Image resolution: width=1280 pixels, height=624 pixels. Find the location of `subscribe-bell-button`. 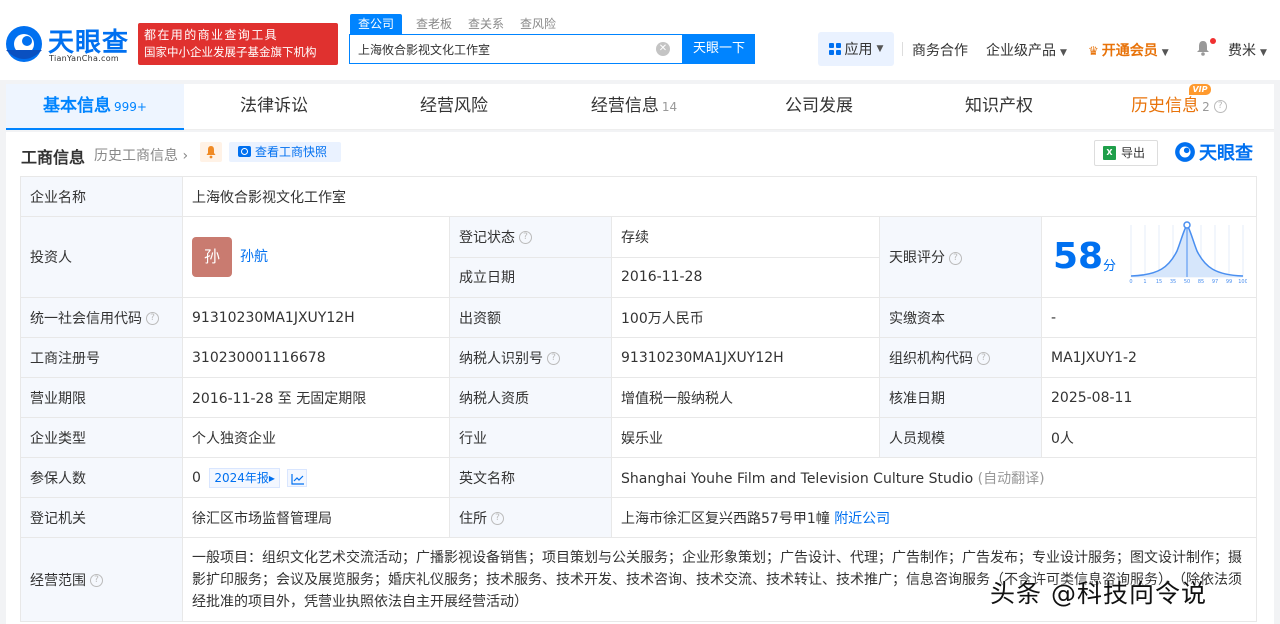

subscribe-bell-button is located at coordinates (211, 152).